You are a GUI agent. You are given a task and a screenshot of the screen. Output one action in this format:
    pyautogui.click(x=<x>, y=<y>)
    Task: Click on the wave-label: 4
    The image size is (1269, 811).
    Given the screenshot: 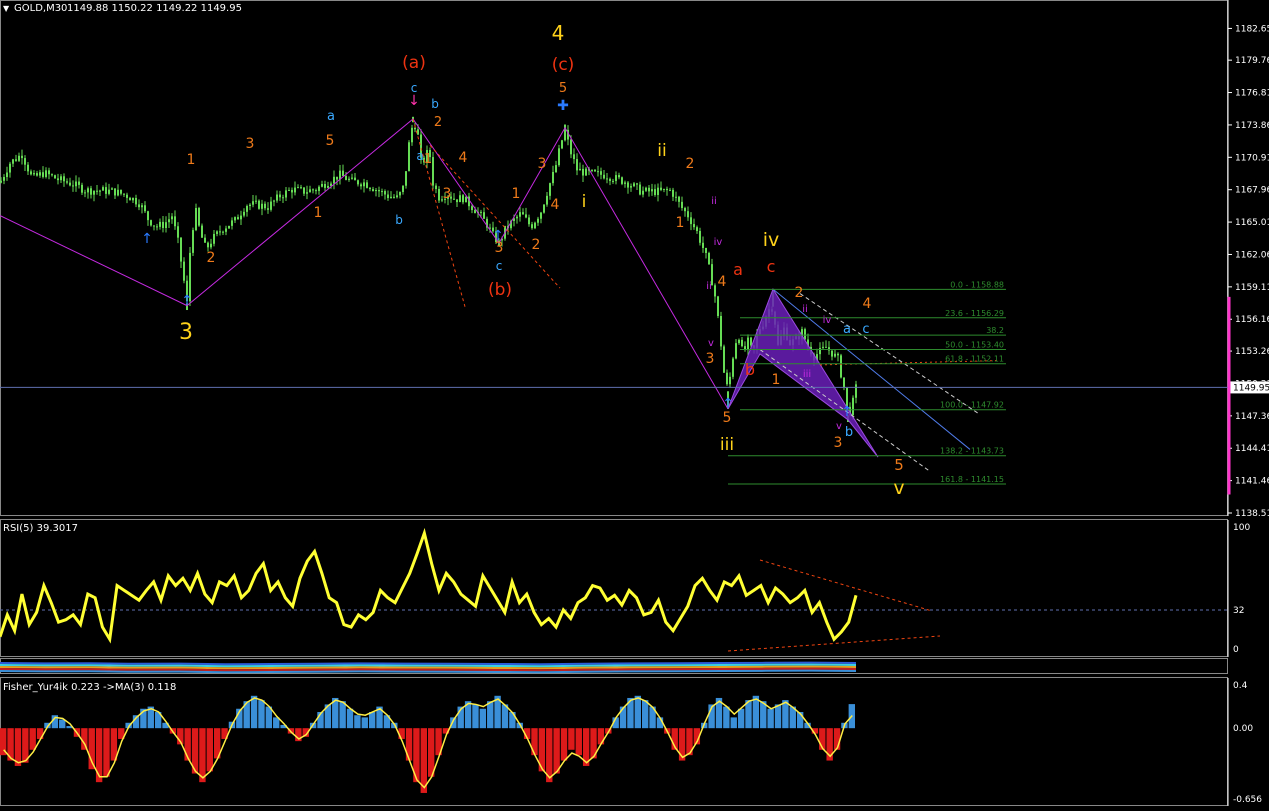 What is the action you would take?
    pyautogui.click(x=558, y=33)
    